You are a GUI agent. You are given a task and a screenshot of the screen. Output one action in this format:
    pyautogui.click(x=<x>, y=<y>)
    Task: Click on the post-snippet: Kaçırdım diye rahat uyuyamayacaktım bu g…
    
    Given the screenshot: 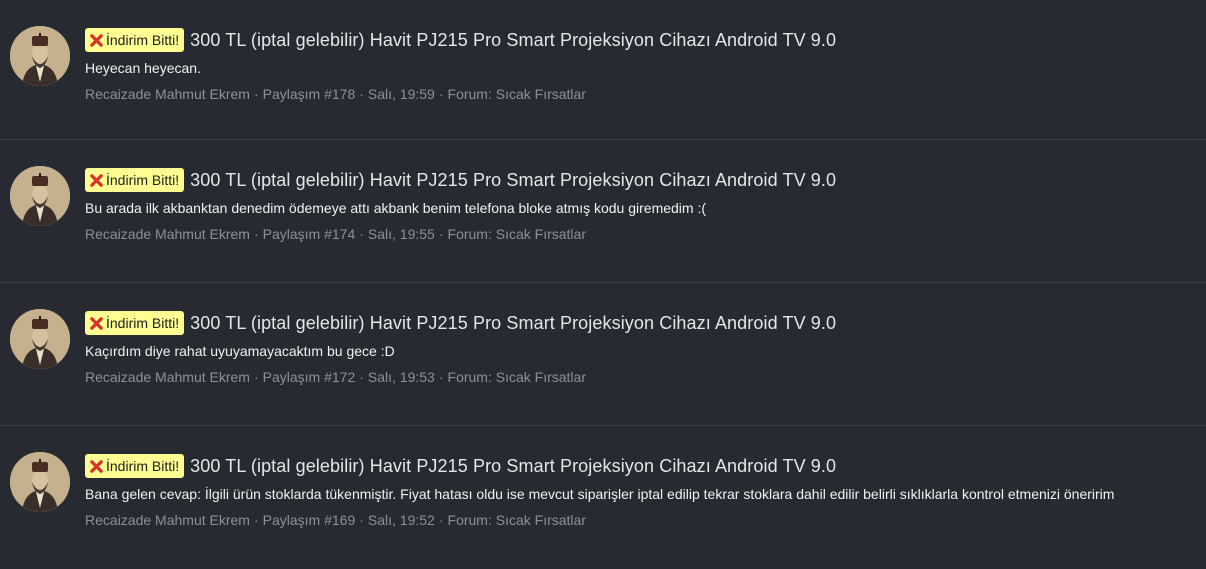 What is the action you would take?
    pyautogui.click(x=643, y=351)
    